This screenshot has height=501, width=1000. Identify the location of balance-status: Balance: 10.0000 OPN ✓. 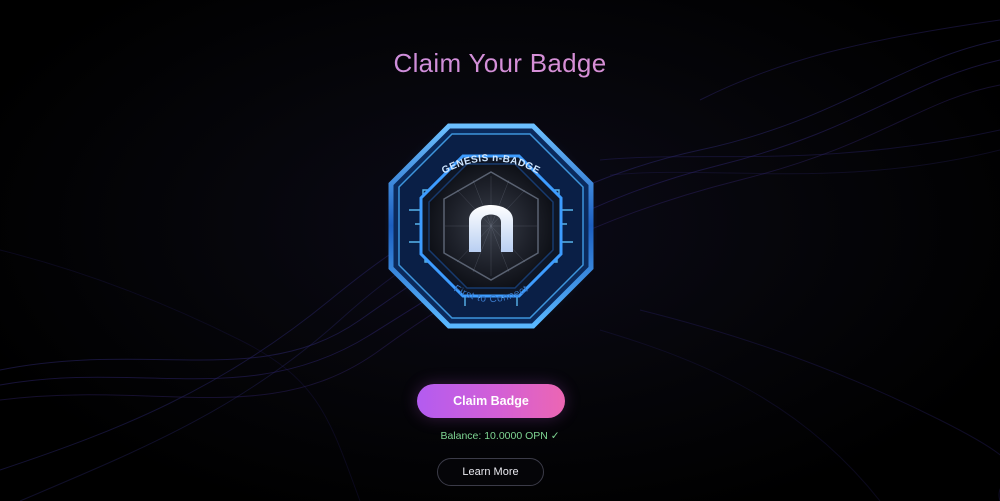
(500, 436).